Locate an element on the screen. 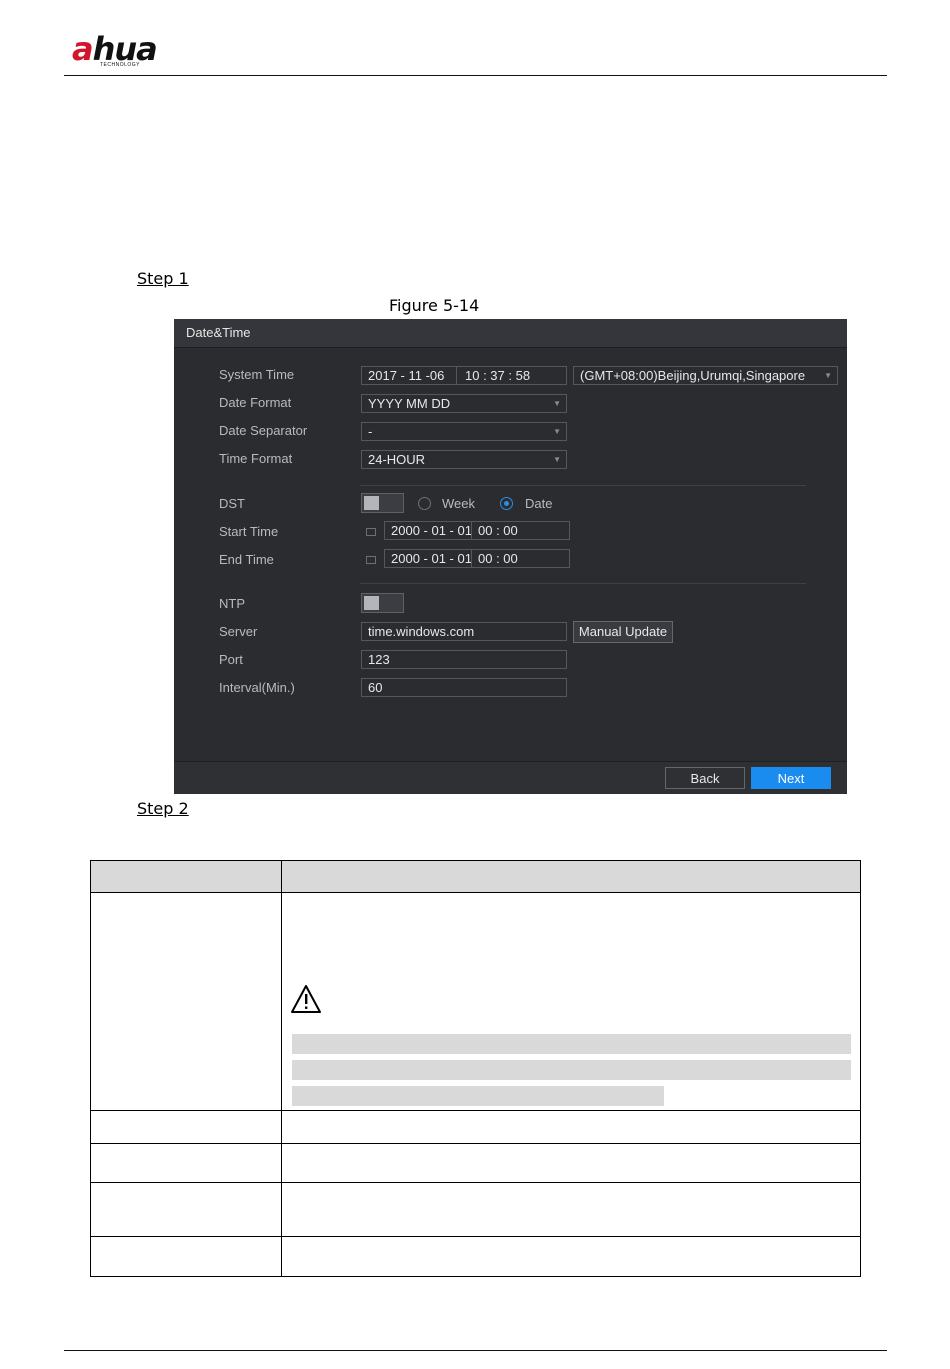 The width and height of the screenshot is (950, 1369). ntp-toggle is located at coordinates (382, 603).